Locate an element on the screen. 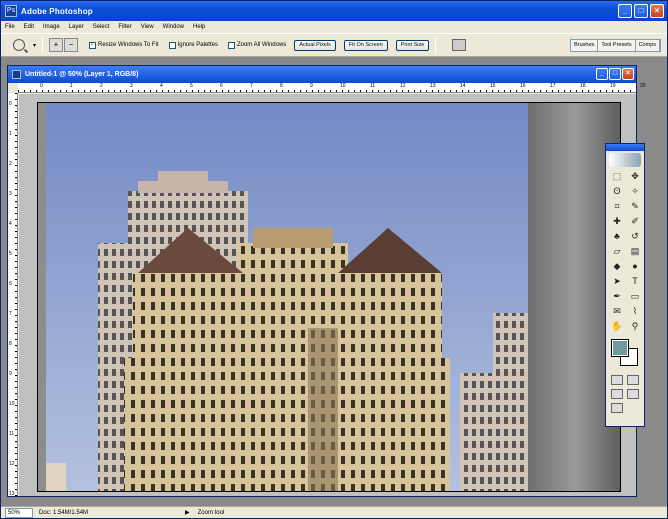 This screenshot has height=519, width=668. slice-icon: ✎ is located at coordinates (635, 206).